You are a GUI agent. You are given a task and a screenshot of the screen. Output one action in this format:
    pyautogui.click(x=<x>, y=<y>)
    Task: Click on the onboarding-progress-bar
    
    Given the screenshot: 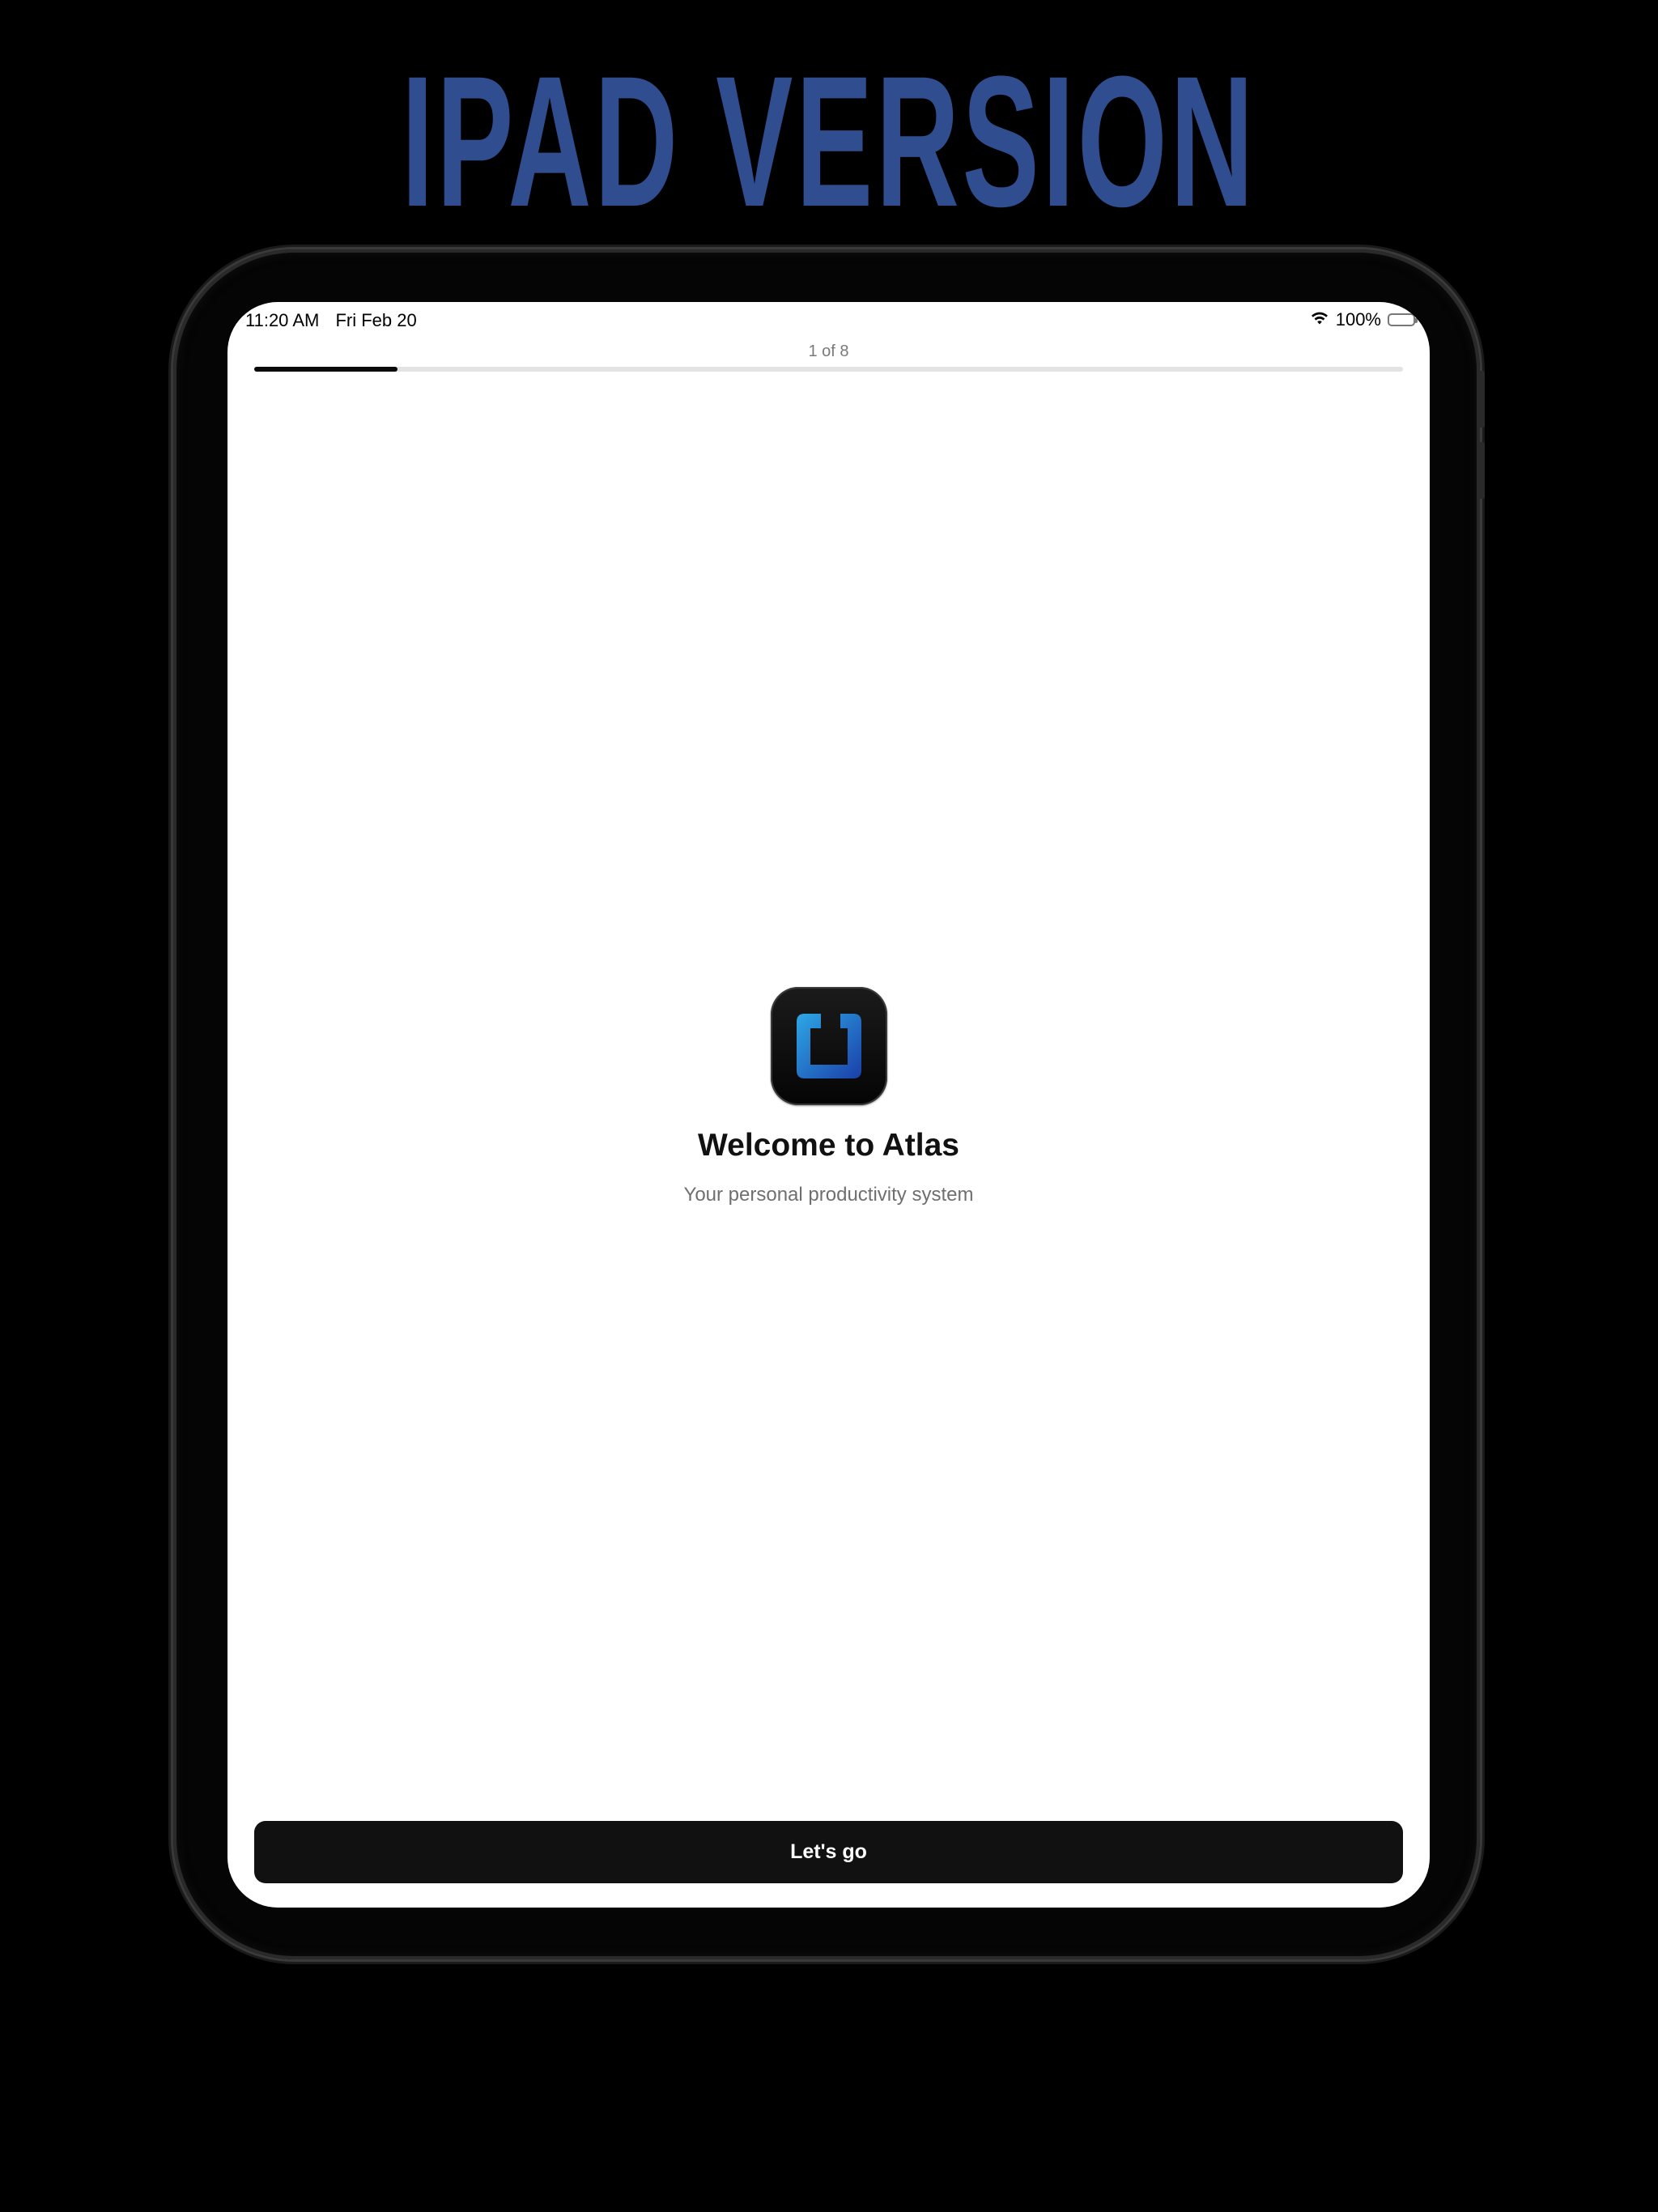 What is the action you would take?
    pyautogui.click(x=828, y=370)
    